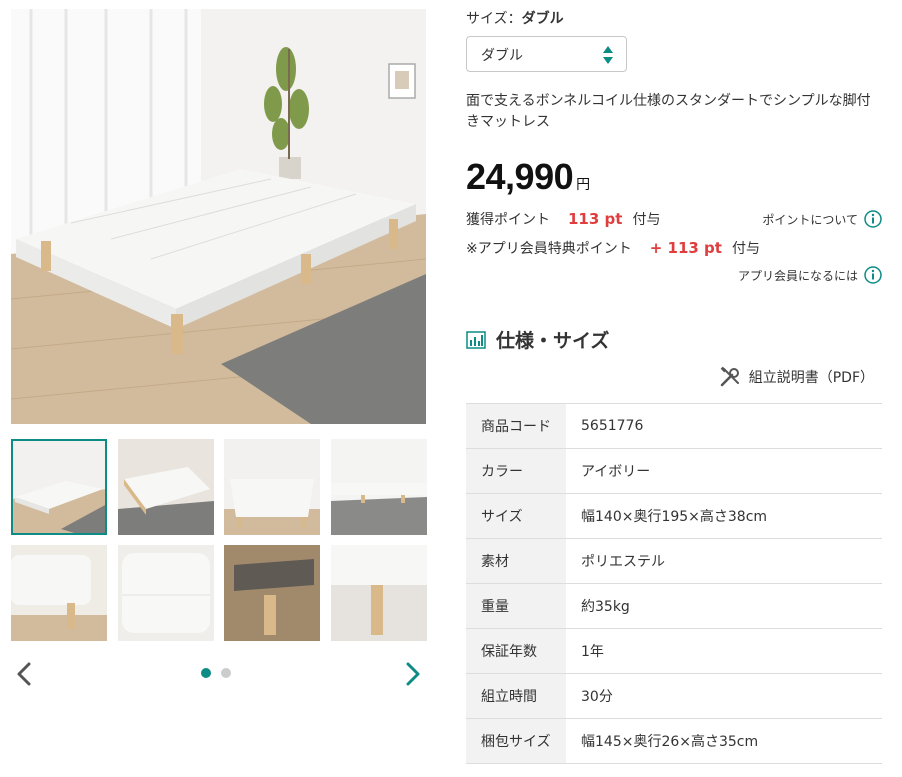 This screenshot has width=902, height=777. I want to click on app-member-link: アプリ会員になるには, so click(810, 275).